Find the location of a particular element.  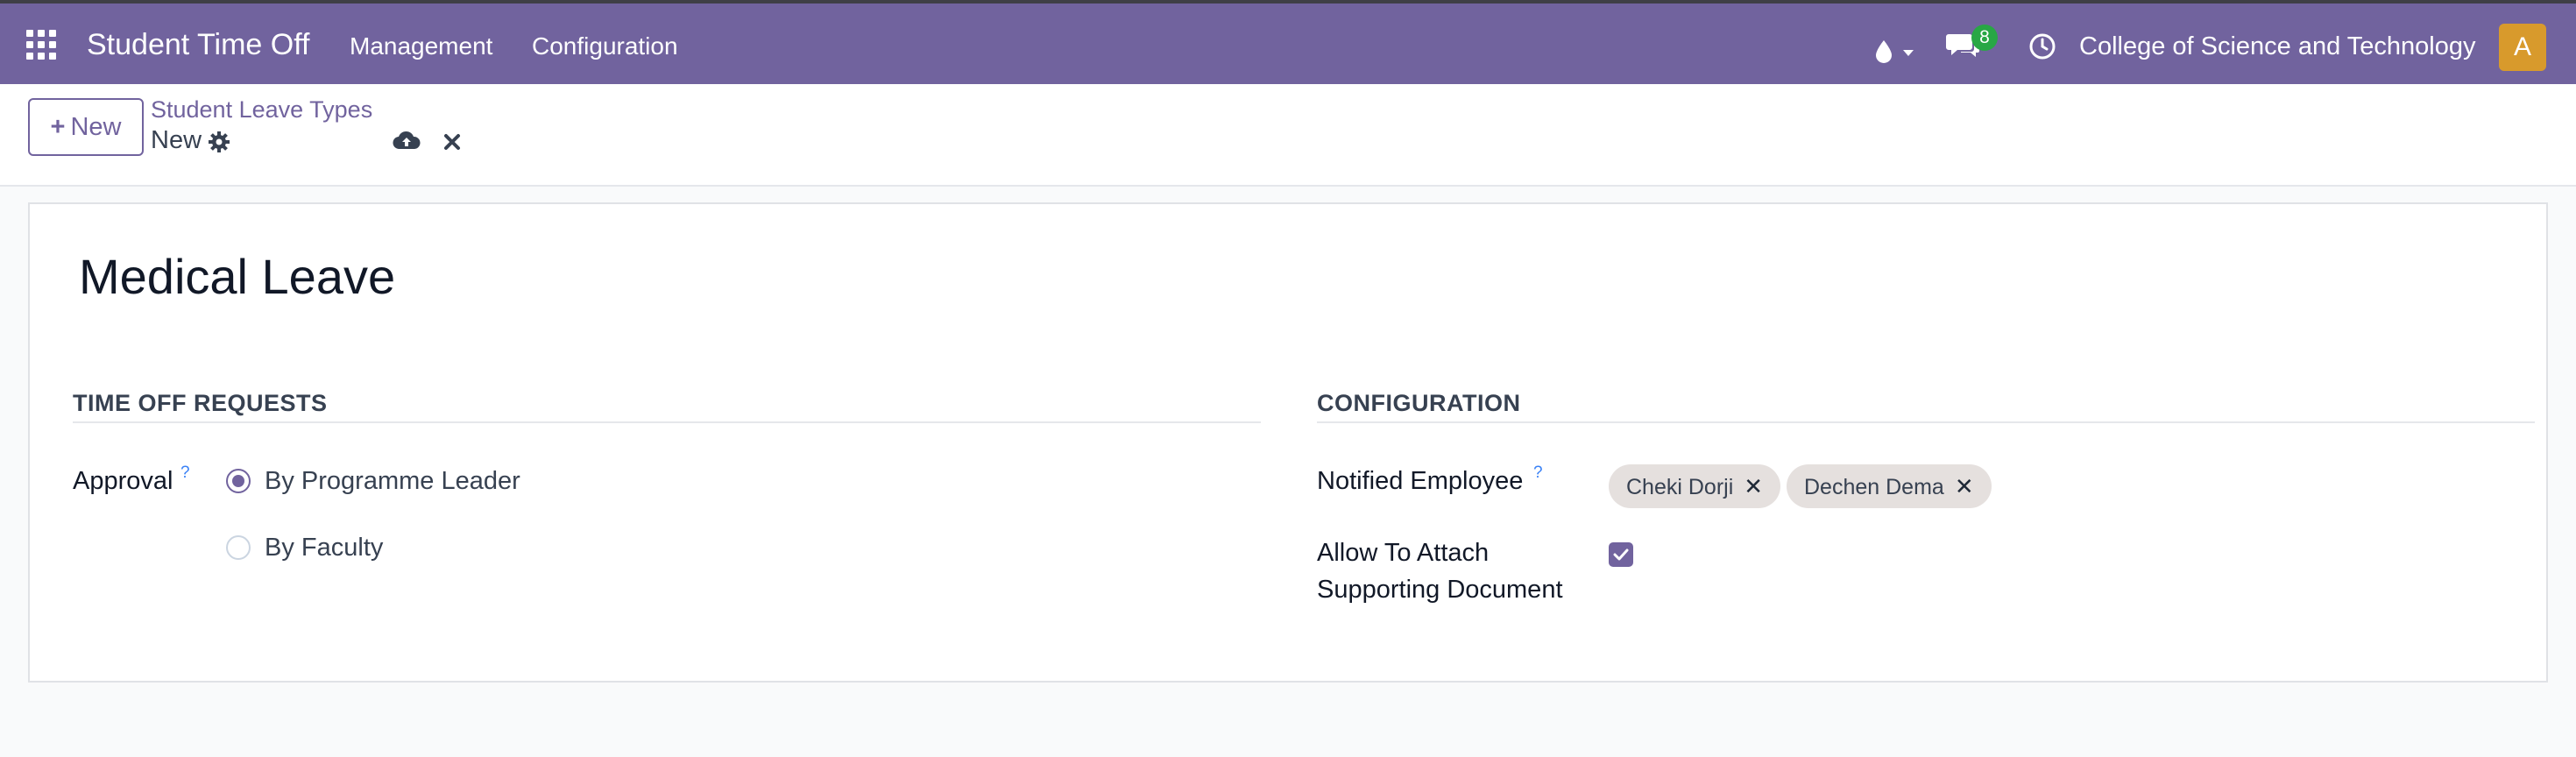

record-name-field: Medical Leave is located at coordinates (237, 276).